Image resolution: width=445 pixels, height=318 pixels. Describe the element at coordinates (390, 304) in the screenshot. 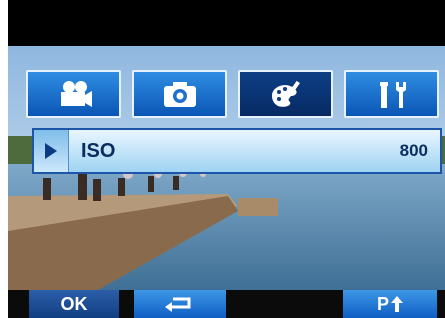

I see `page-up-button: P` at that location.